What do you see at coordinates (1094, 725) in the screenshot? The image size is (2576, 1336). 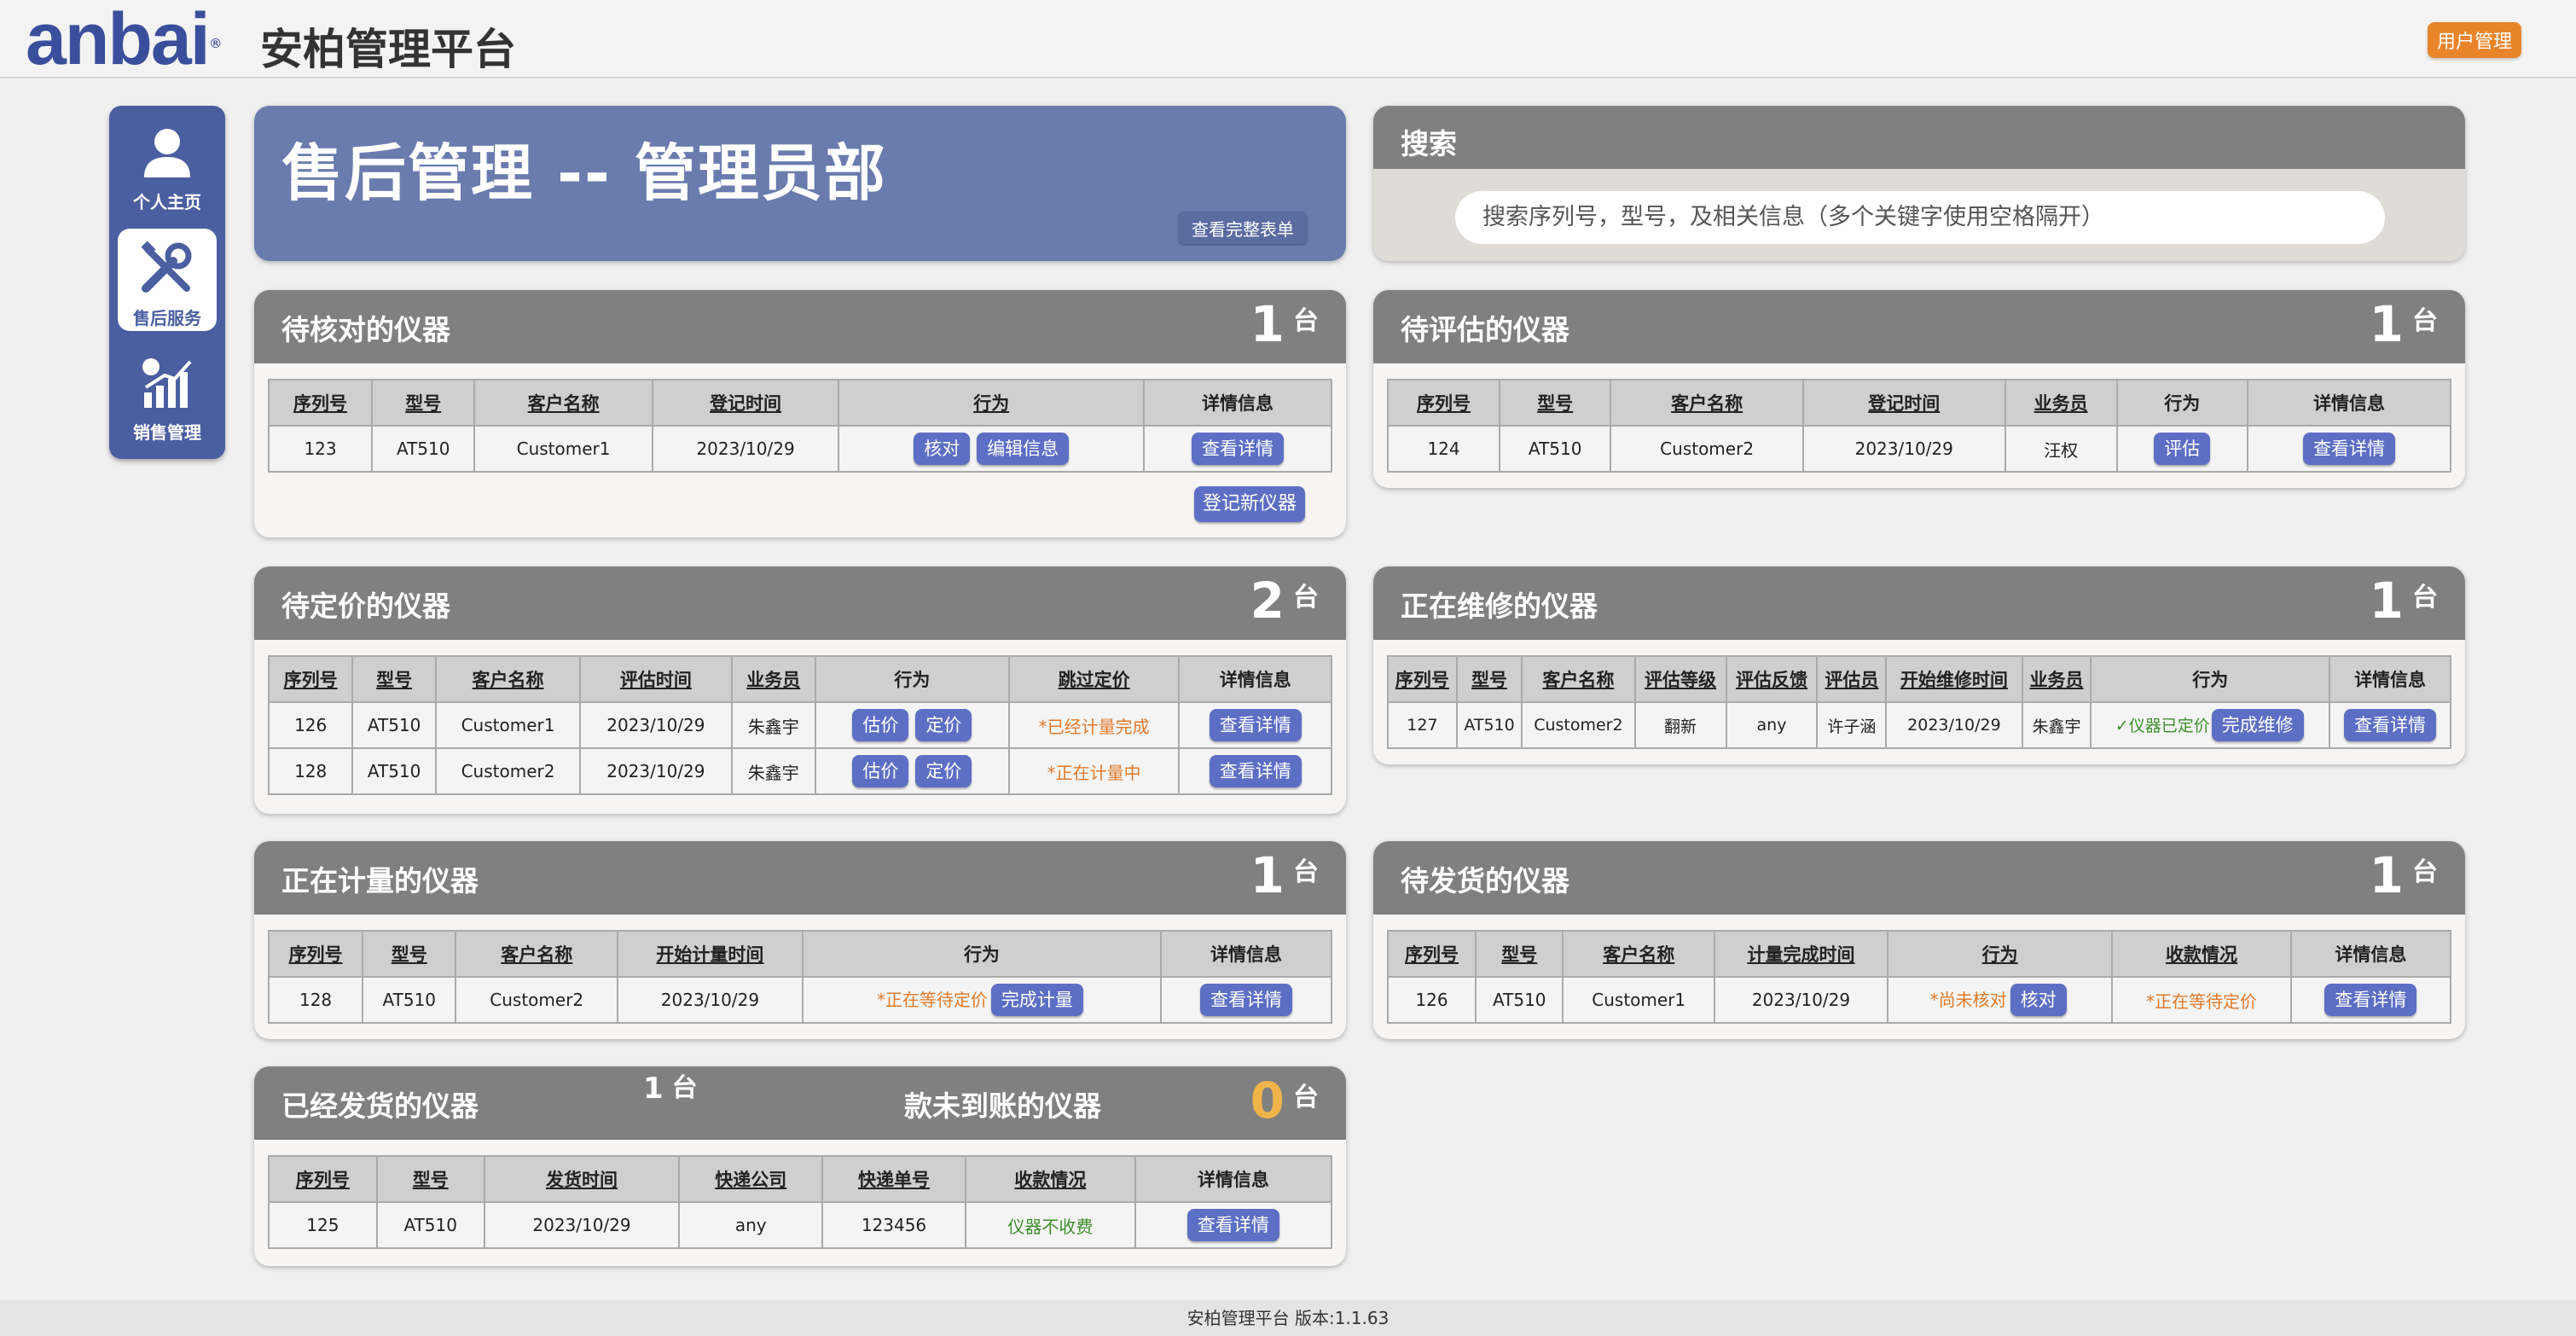 I see `skip-status: *已经计量完成` at bounding box center [1094, 725].